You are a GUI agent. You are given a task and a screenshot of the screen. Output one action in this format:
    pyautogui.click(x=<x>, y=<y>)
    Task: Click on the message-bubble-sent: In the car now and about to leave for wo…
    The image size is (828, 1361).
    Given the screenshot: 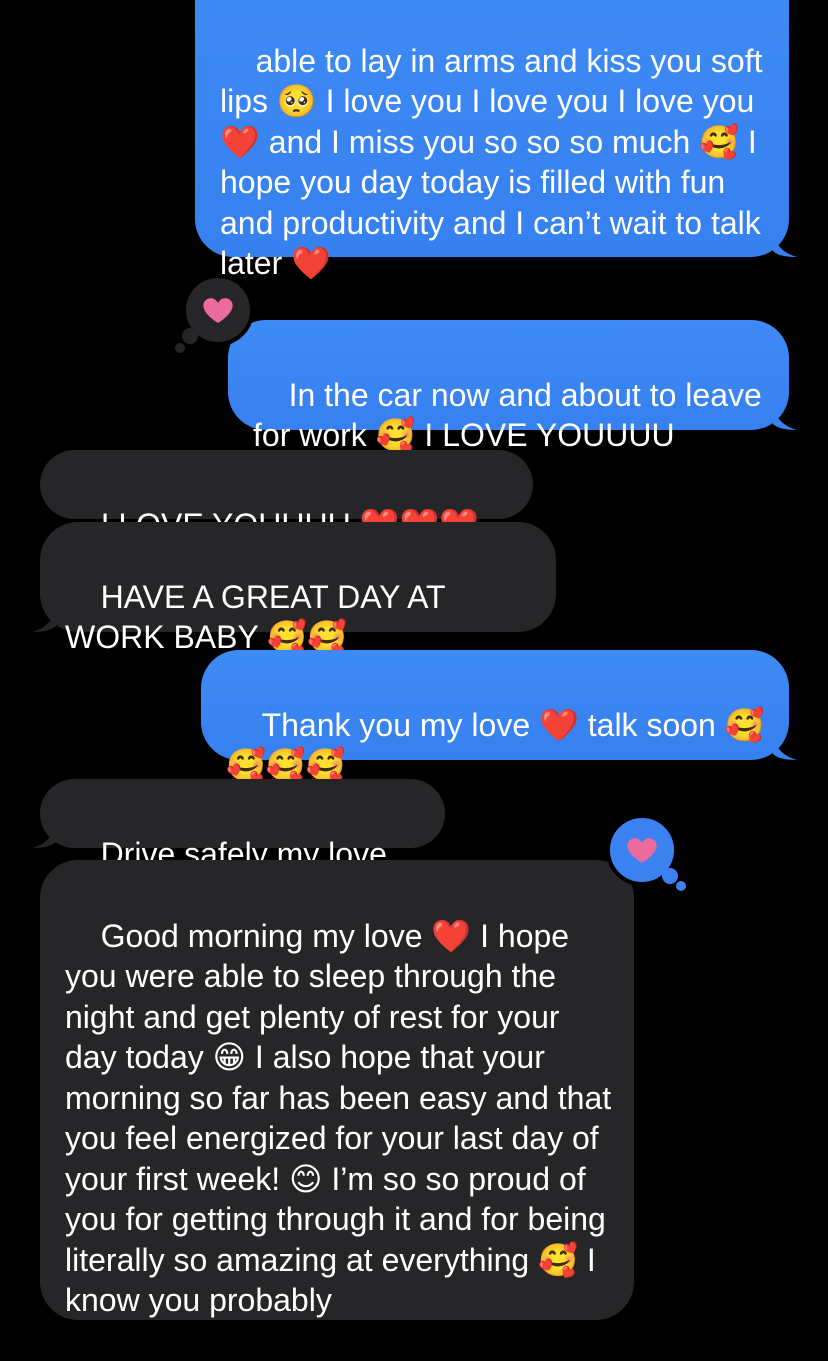 What is the action you would take?
    pyautogui.click(x=512, y=386)
    